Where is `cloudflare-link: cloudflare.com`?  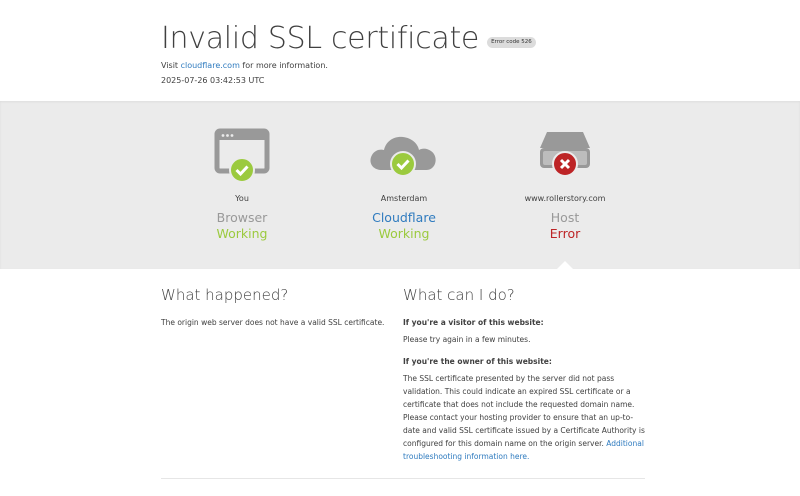
cloudflare-link: cloudflare.com is located at coordinates (210, 65).